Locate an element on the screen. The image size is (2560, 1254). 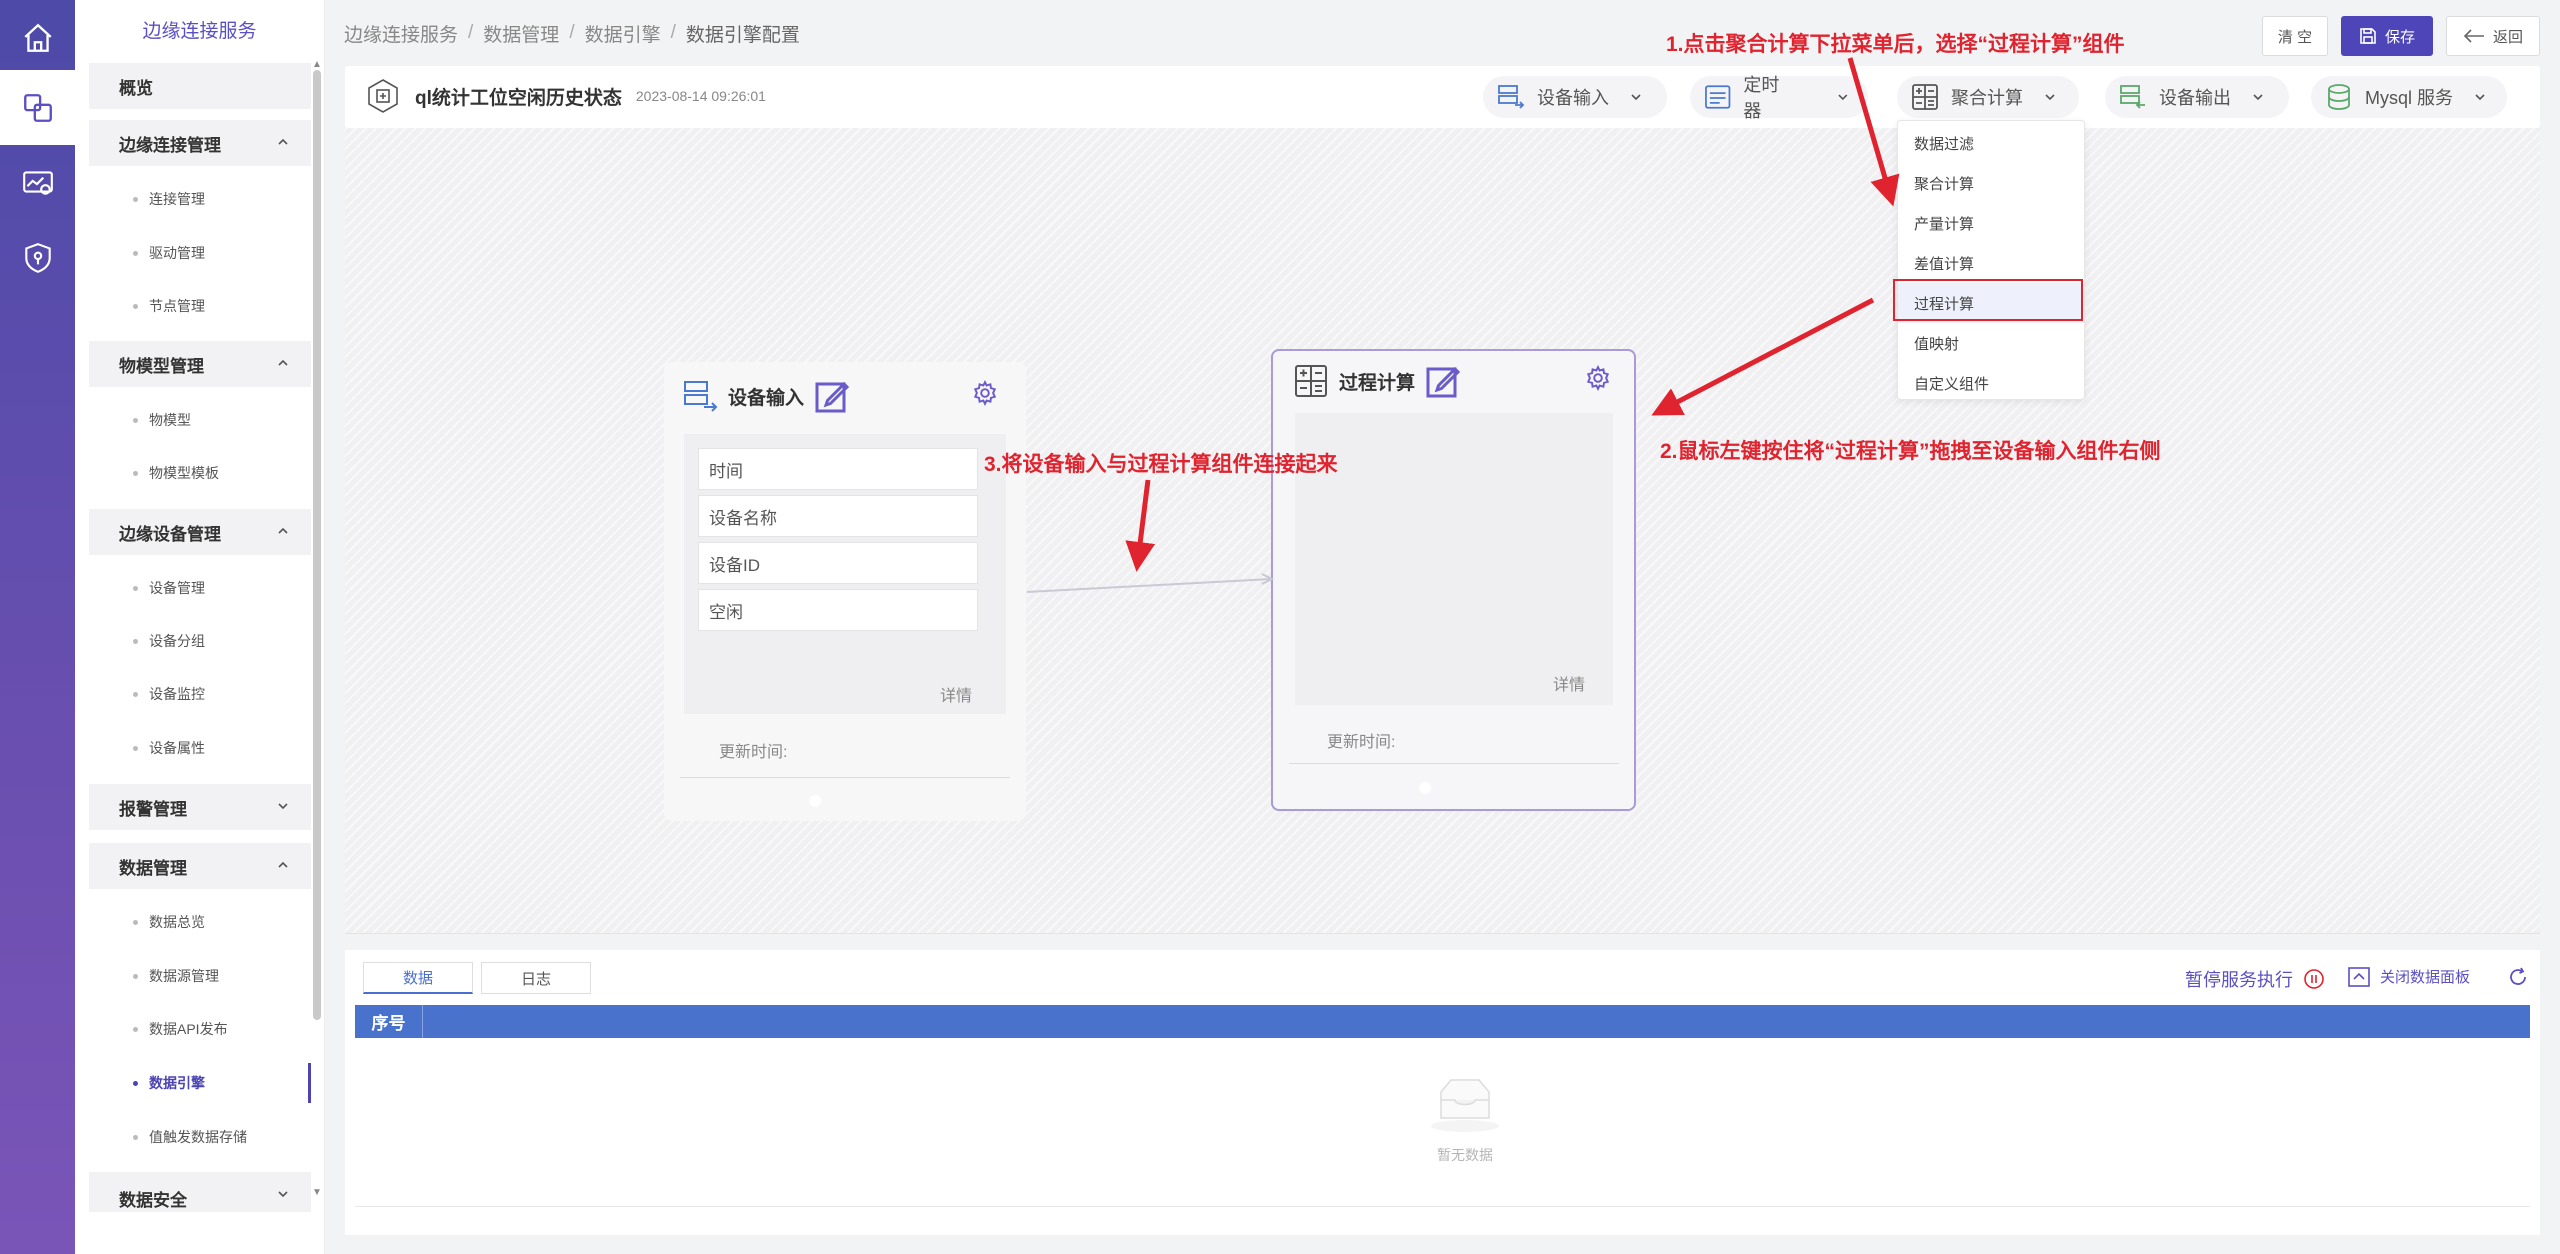
annotation-step2: 2.鼠标左键按住将“过程计算”拖拽至设备输入组件右侧 is located at coordinates (1910, 451).